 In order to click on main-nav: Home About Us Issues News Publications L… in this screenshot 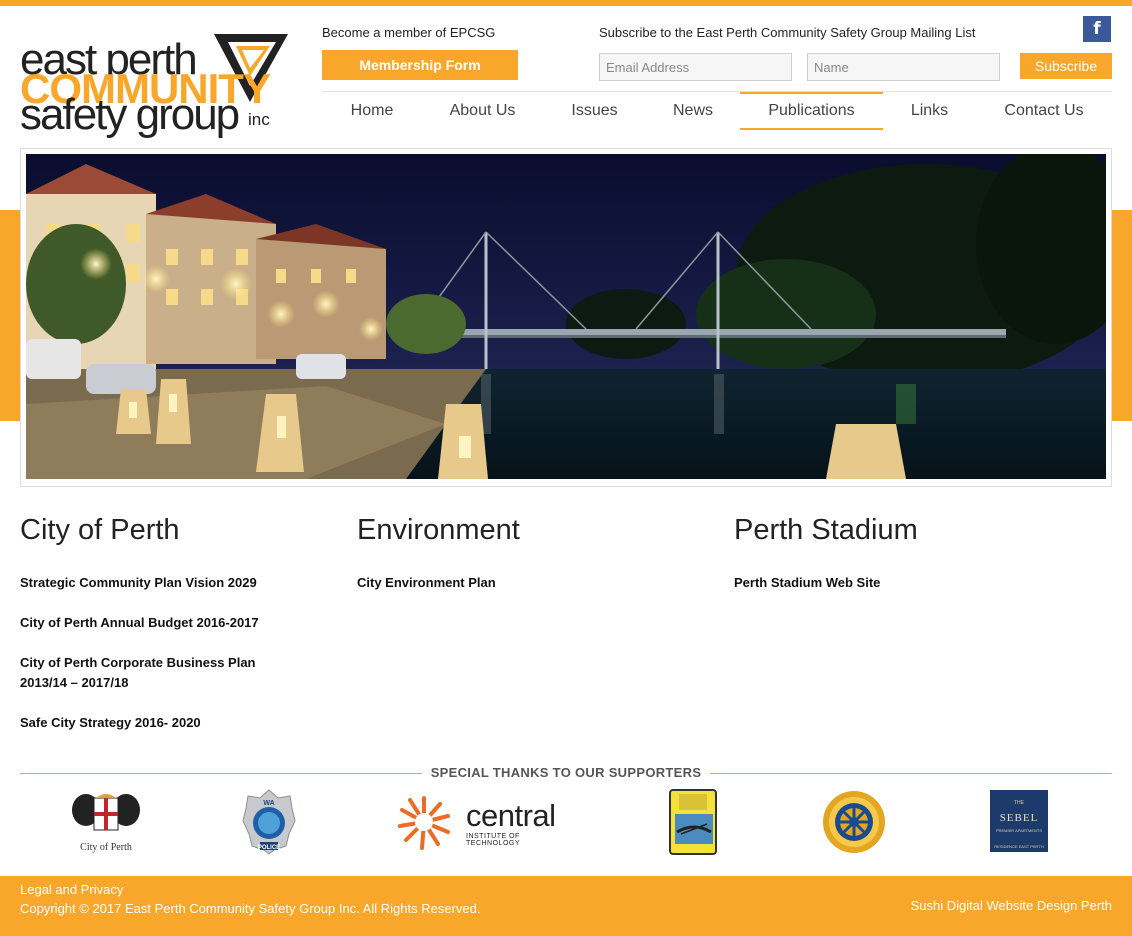, I will do `click(717, 111)`.